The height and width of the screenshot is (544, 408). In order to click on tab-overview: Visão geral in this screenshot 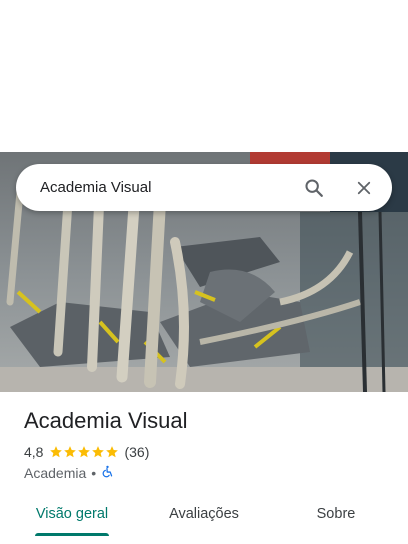, I will do `click(72, 514)`.